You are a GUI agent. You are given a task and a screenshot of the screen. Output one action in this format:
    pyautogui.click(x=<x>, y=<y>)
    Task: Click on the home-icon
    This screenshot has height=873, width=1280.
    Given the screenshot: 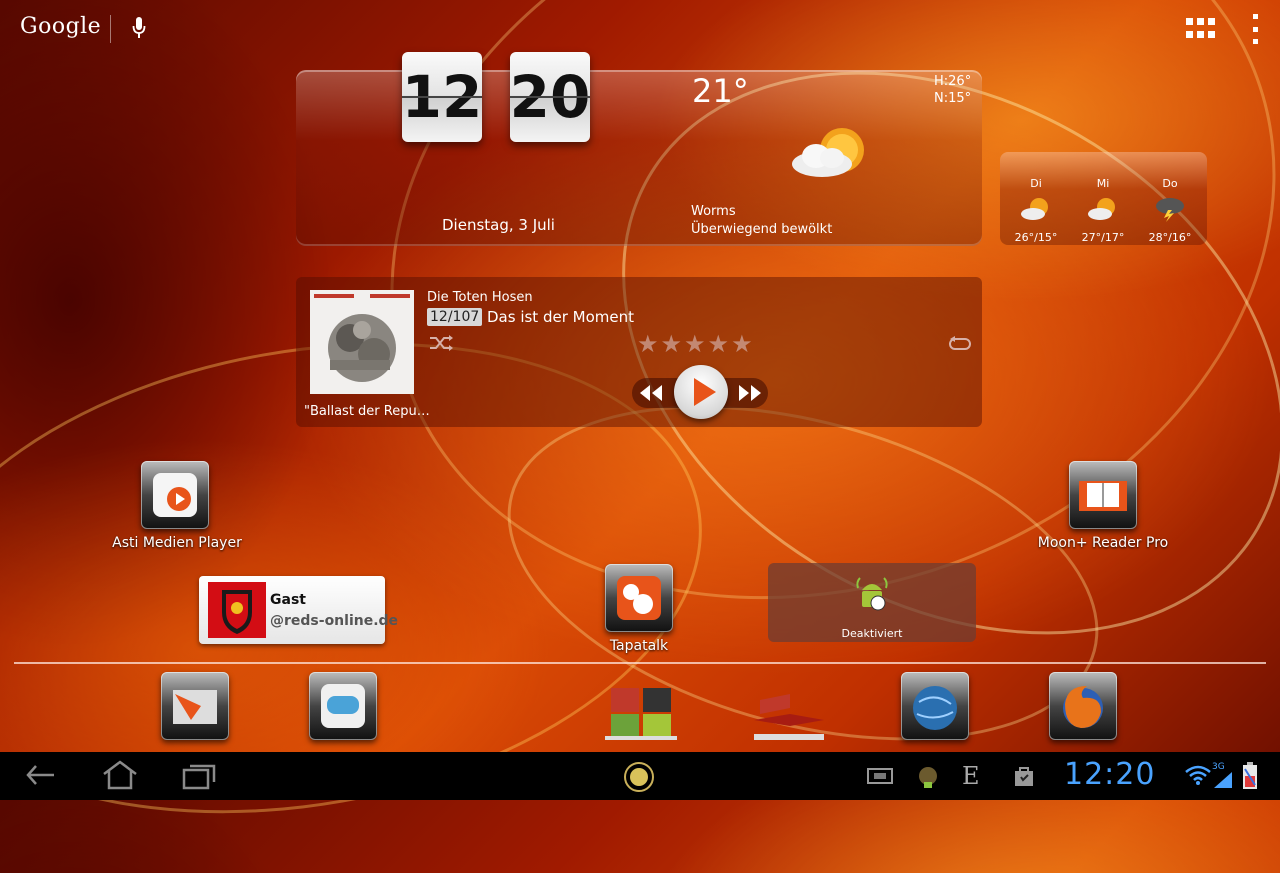 What is the action you would take?
    pyautogui.click(x=120, y=775)
    